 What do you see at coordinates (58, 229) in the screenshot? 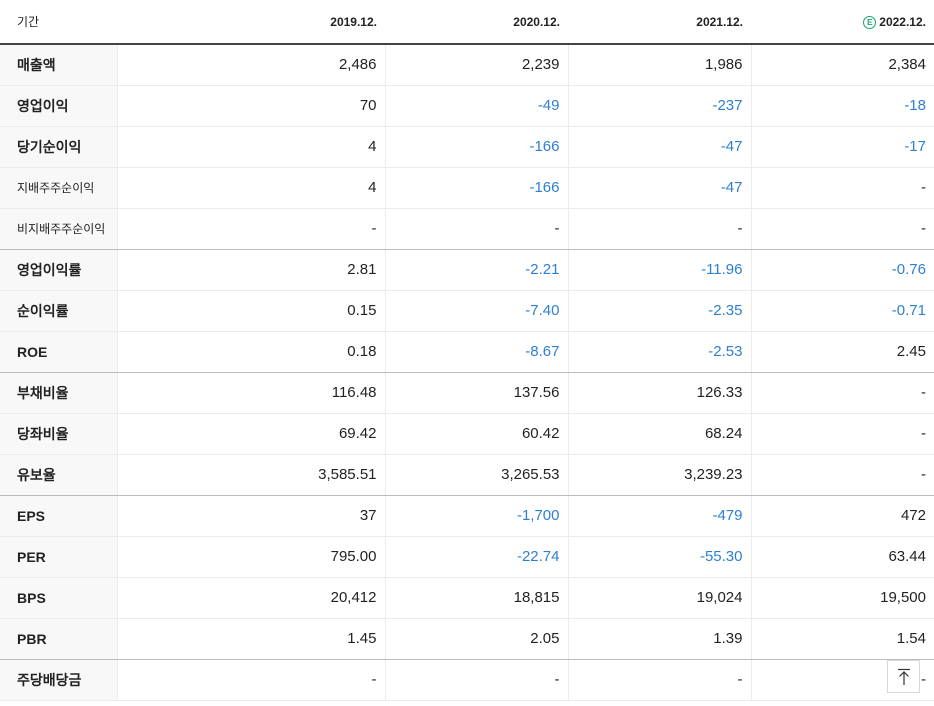
I see `row-label: 비지배주주순이익` at bounding box center [58, 229].